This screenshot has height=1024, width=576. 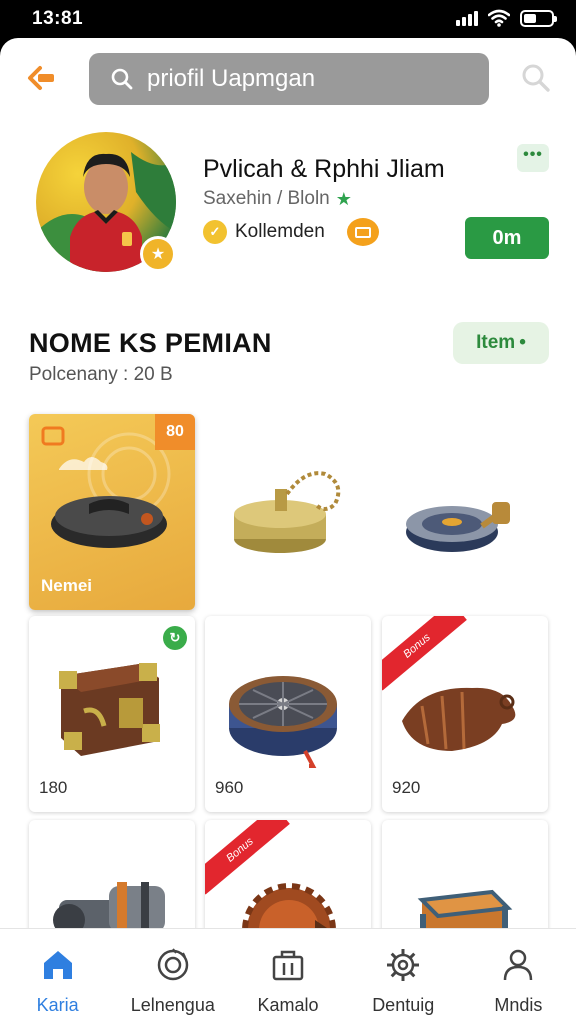 I want to click on profile-subtitle: Saxehin / Bloln ★, so click(x=277, y=199).